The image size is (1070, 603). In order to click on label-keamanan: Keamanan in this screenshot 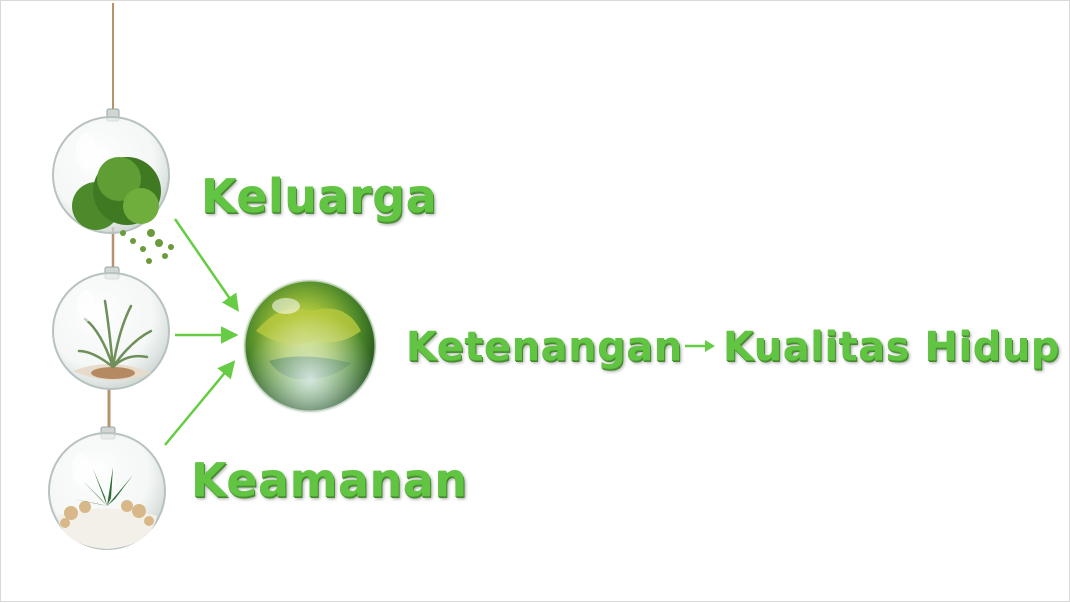, I will do `click(329, 480)`.